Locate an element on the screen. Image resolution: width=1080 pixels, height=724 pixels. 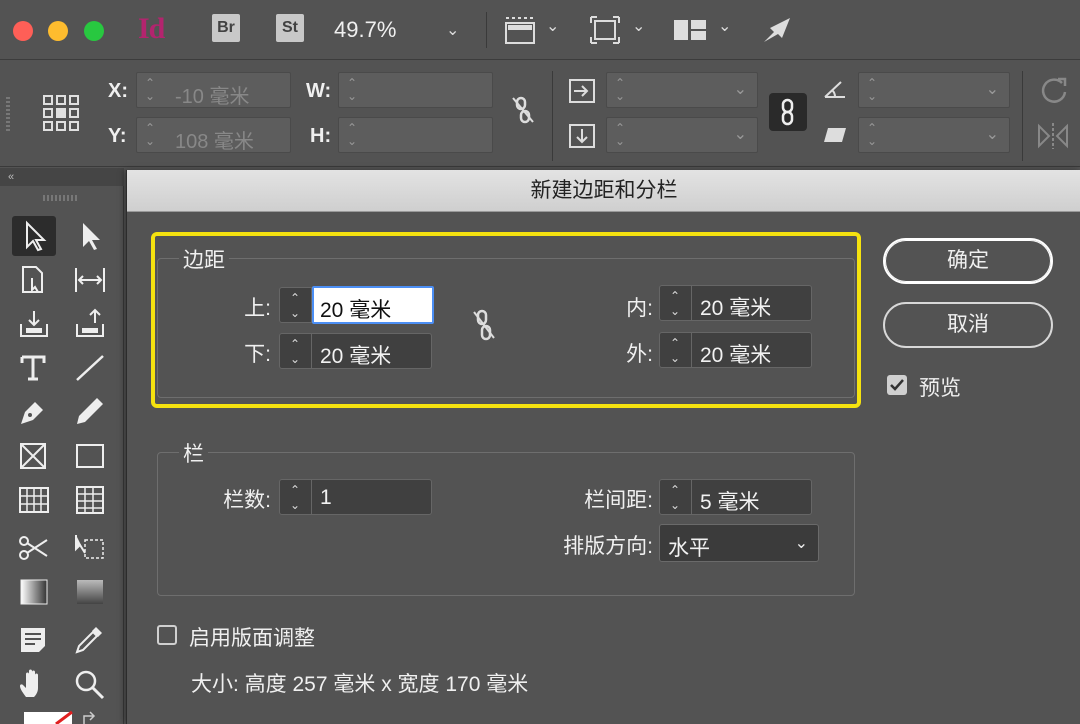
bridge-button: Br is located at coordinates (226, 28).